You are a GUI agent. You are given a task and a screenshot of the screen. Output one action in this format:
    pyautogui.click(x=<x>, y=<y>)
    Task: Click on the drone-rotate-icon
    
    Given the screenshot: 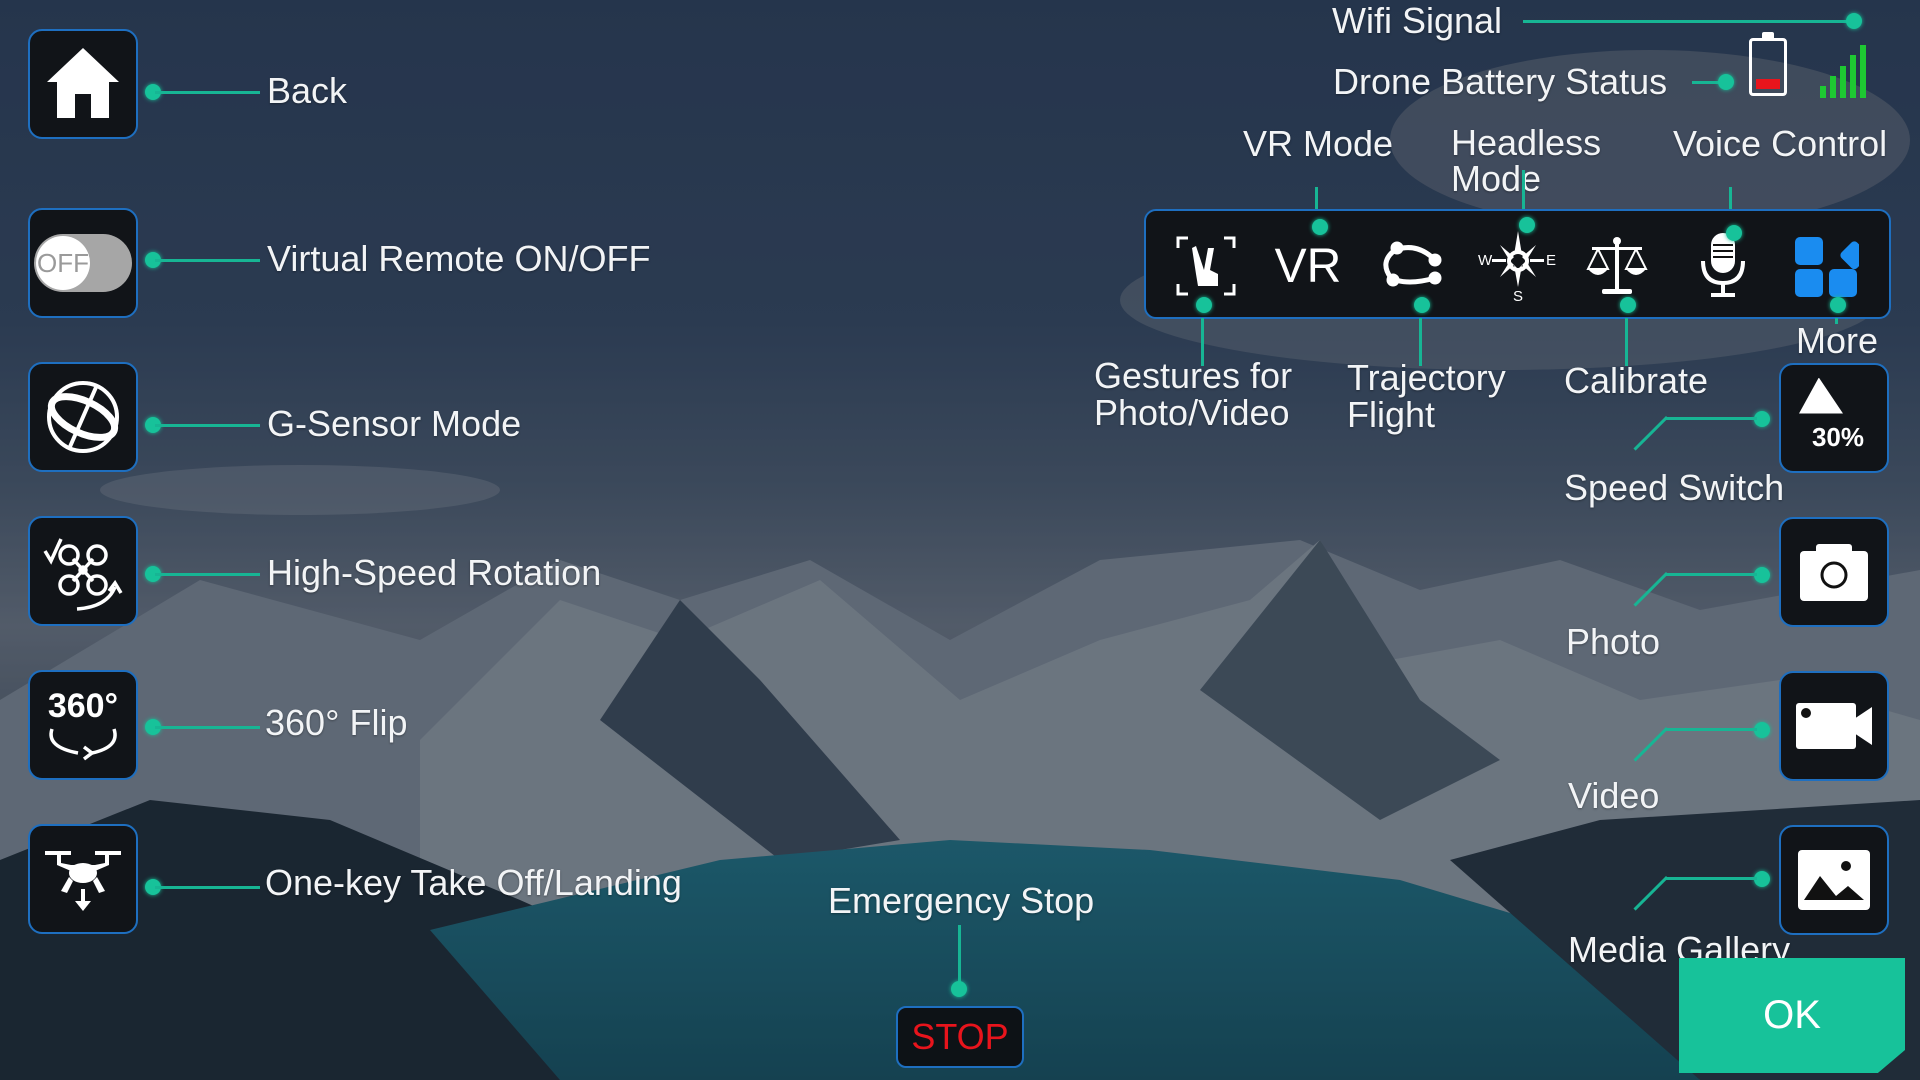 What is the action you would take?
    pyautogui.click(x=83, y=574)
    